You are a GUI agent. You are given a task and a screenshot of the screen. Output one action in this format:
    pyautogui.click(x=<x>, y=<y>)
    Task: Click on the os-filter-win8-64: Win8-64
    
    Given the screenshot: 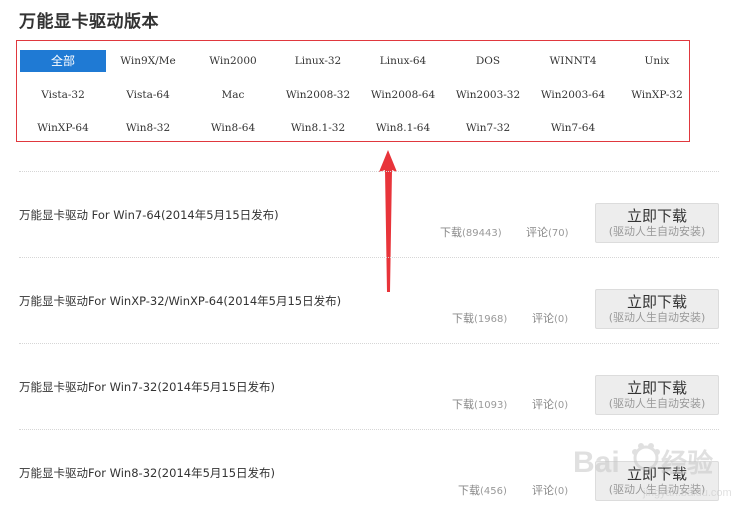 What is the action you would take?
    pyautogui.click(x=233, y=128)
    